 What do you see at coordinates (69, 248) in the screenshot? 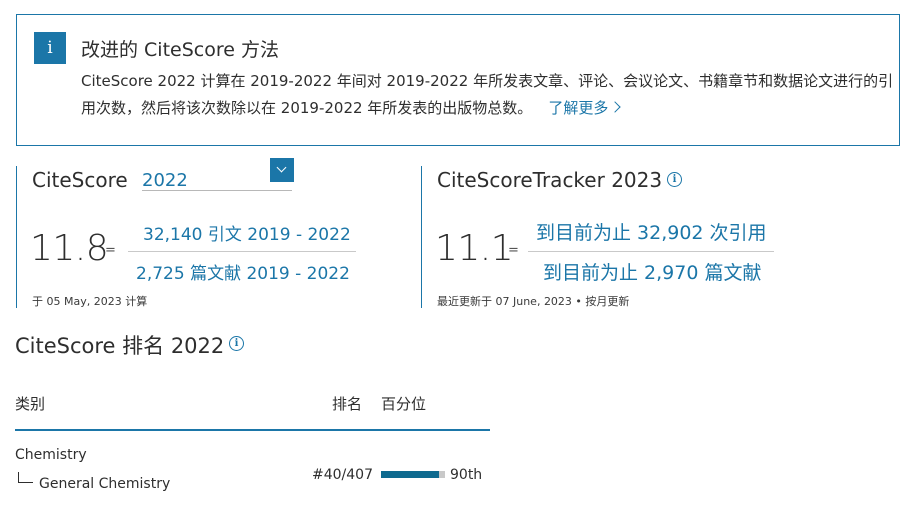
I see `citescore-value: 11.8` at bounding box center [69, 248].